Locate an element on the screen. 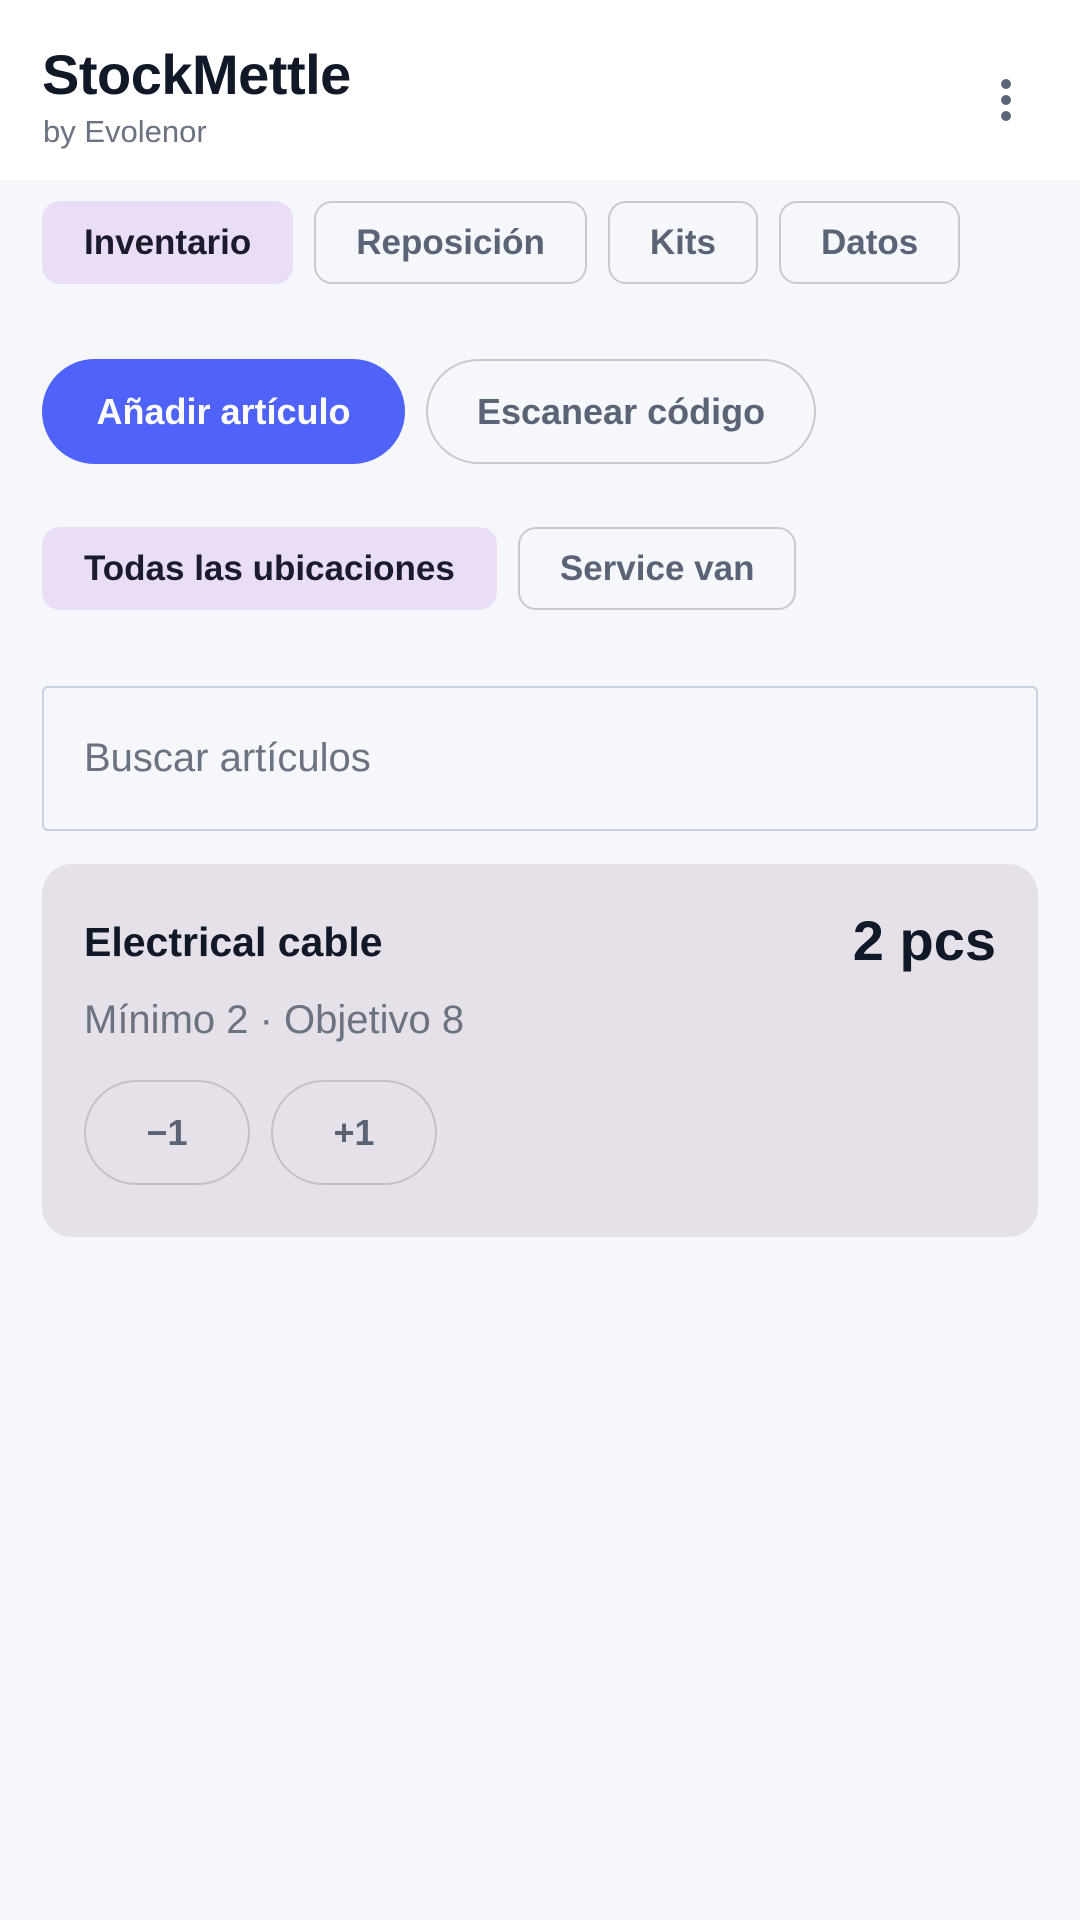 This screenshot has width=1080, height=1920. quantity-stepper: −1 +1 is located at coordinates (260, 1132).